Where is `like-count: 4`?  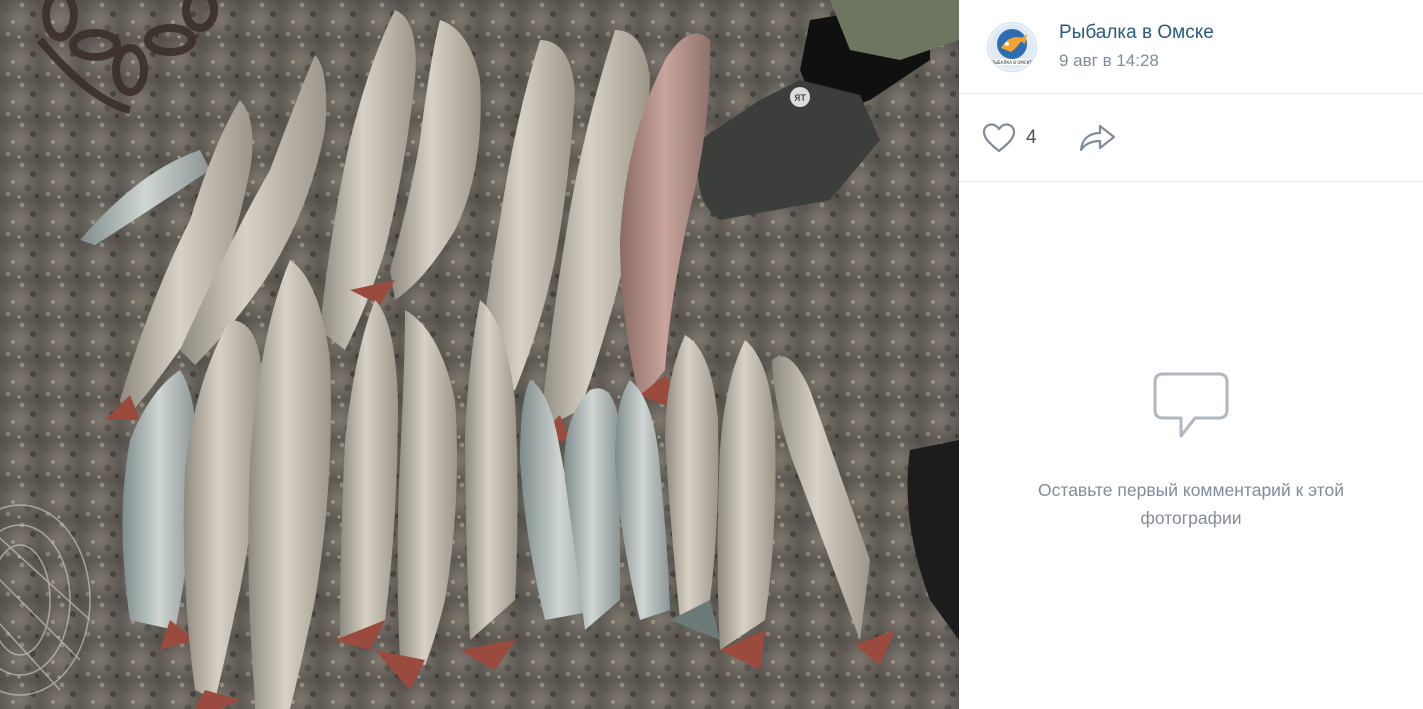
like-count: 4 is located at coordinates (1031, 137).